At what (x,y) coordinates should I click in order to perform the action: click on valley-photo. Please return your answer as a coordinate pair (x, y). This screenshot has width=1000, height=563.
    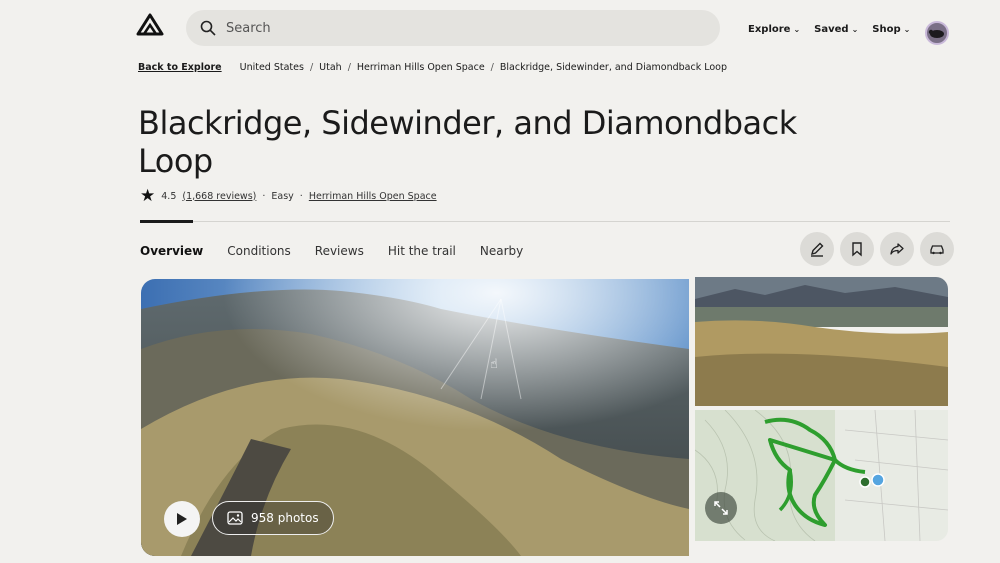
    Looking at the image, I should click on (821, 341).